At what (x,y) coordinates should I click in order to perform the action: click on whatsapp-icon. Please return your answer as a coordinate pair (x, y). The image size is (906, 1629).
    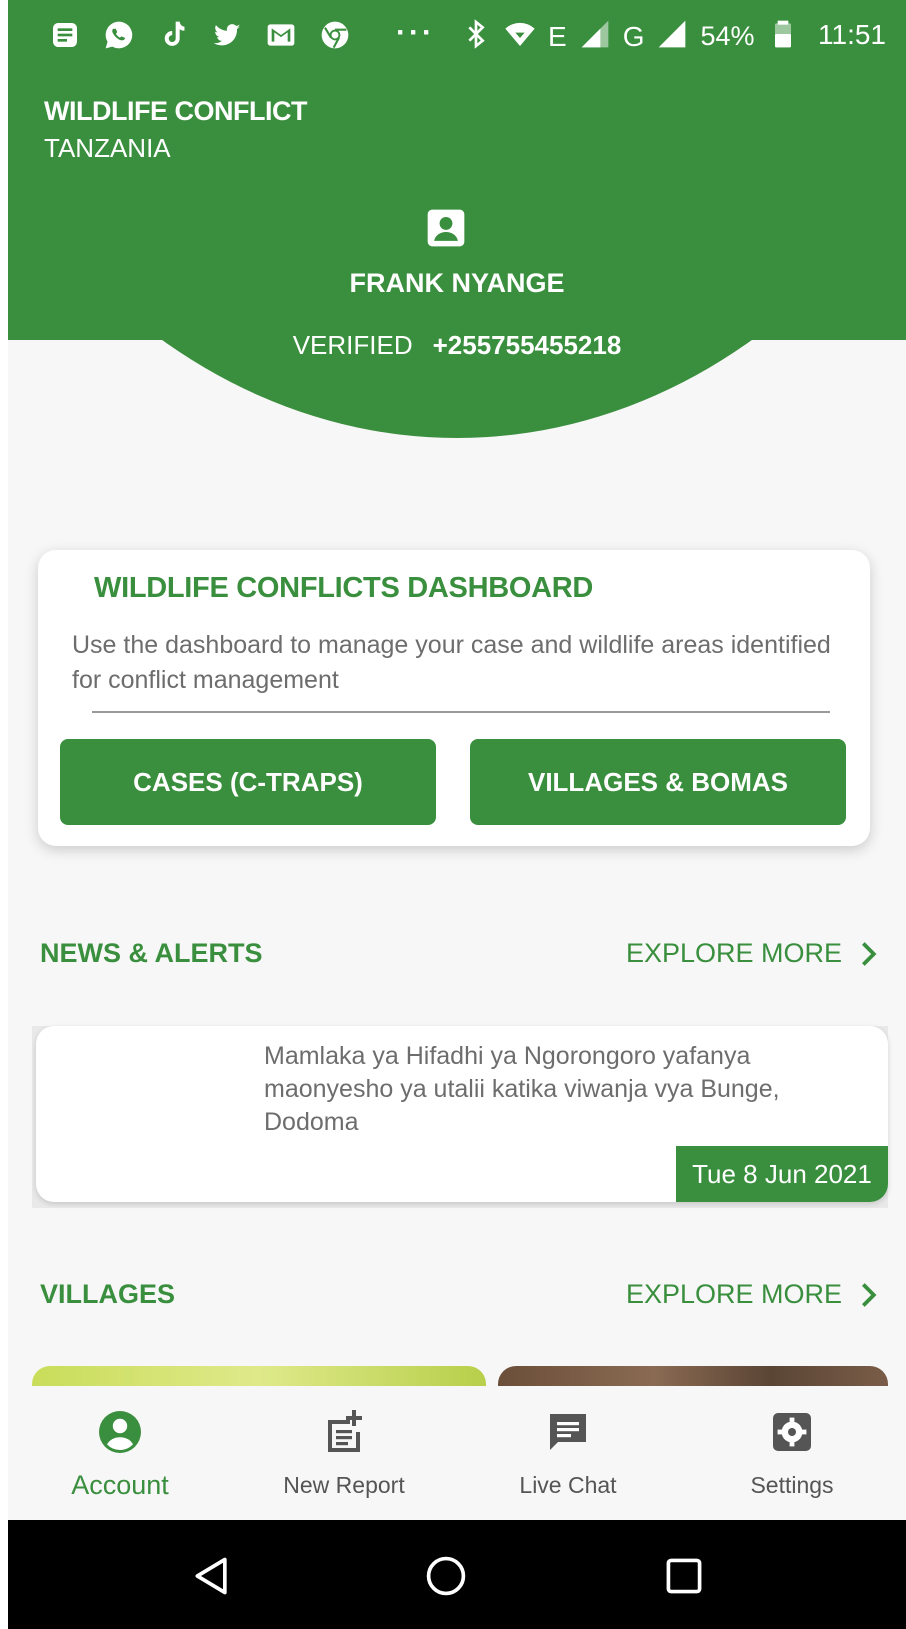
    Looking at the image, I should click on (119, 35).